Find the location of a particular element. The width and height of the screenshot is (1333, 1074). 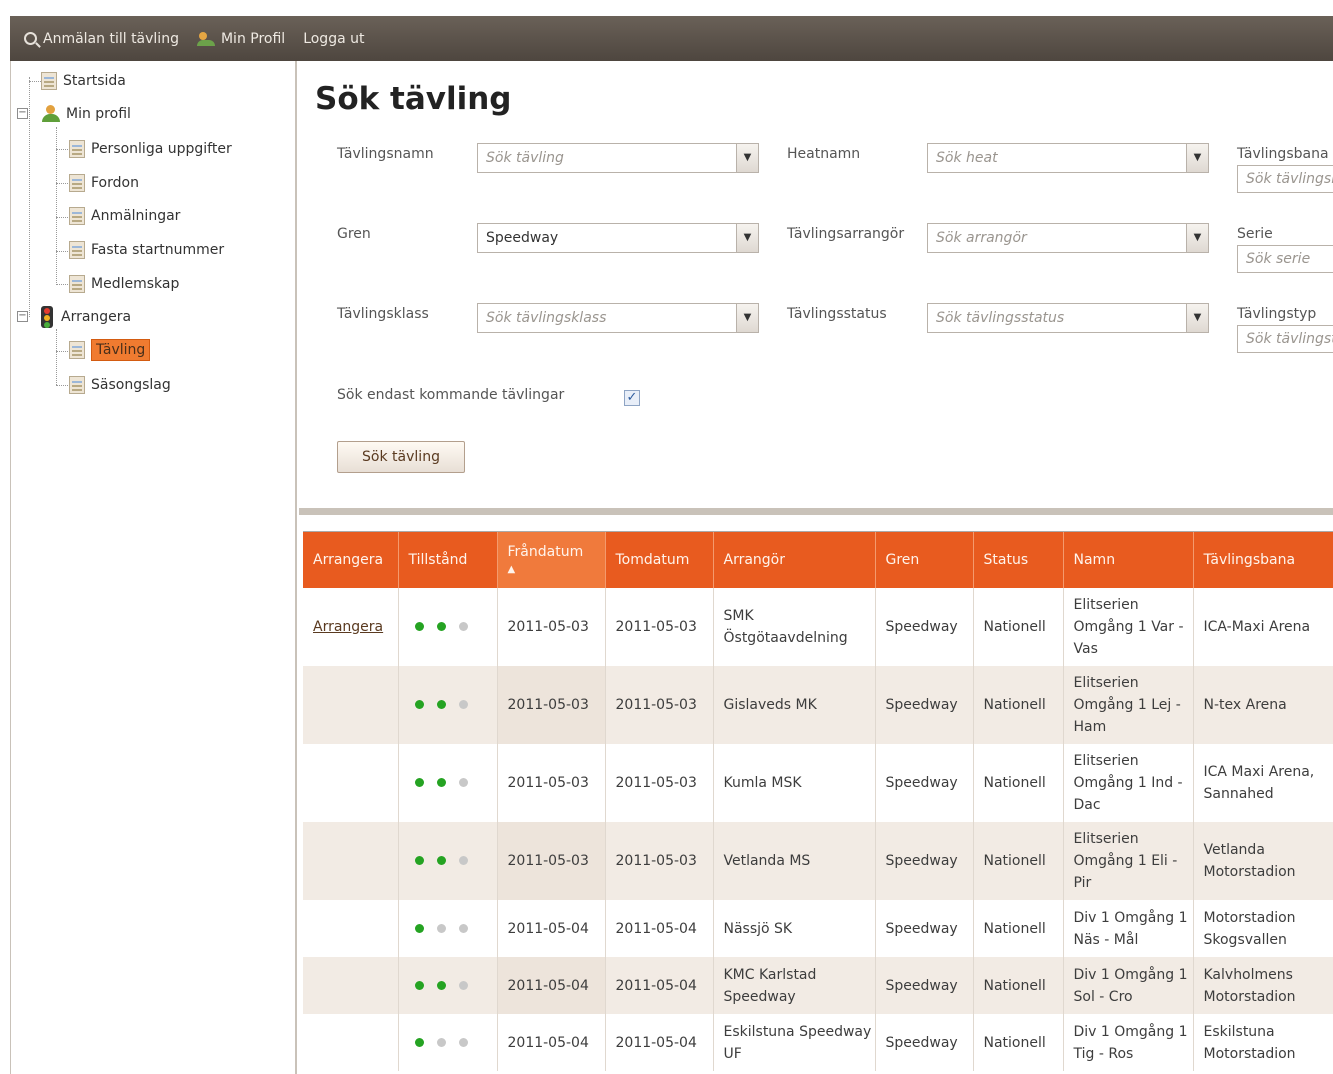

column-header-status: Status is located at coordinates (1018, 560).